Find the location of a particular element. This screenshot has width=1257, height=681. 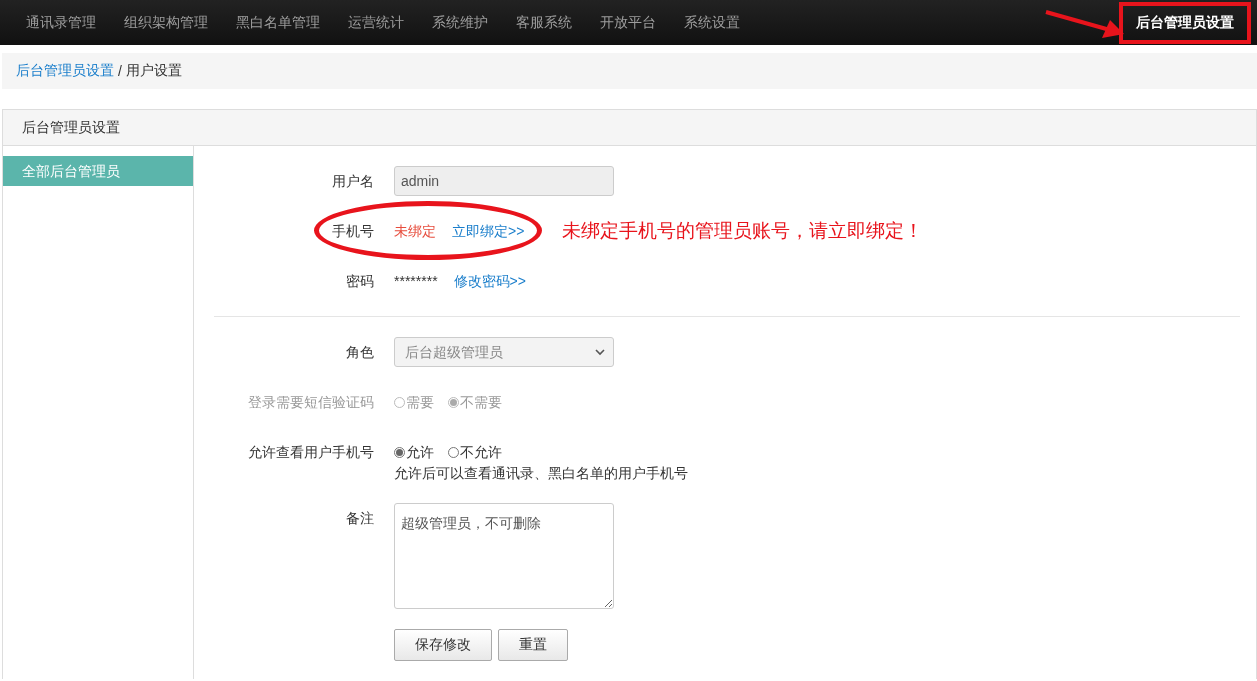

breadcrumb-link: 后台管理员设置 is located at coordinates (65, 71).